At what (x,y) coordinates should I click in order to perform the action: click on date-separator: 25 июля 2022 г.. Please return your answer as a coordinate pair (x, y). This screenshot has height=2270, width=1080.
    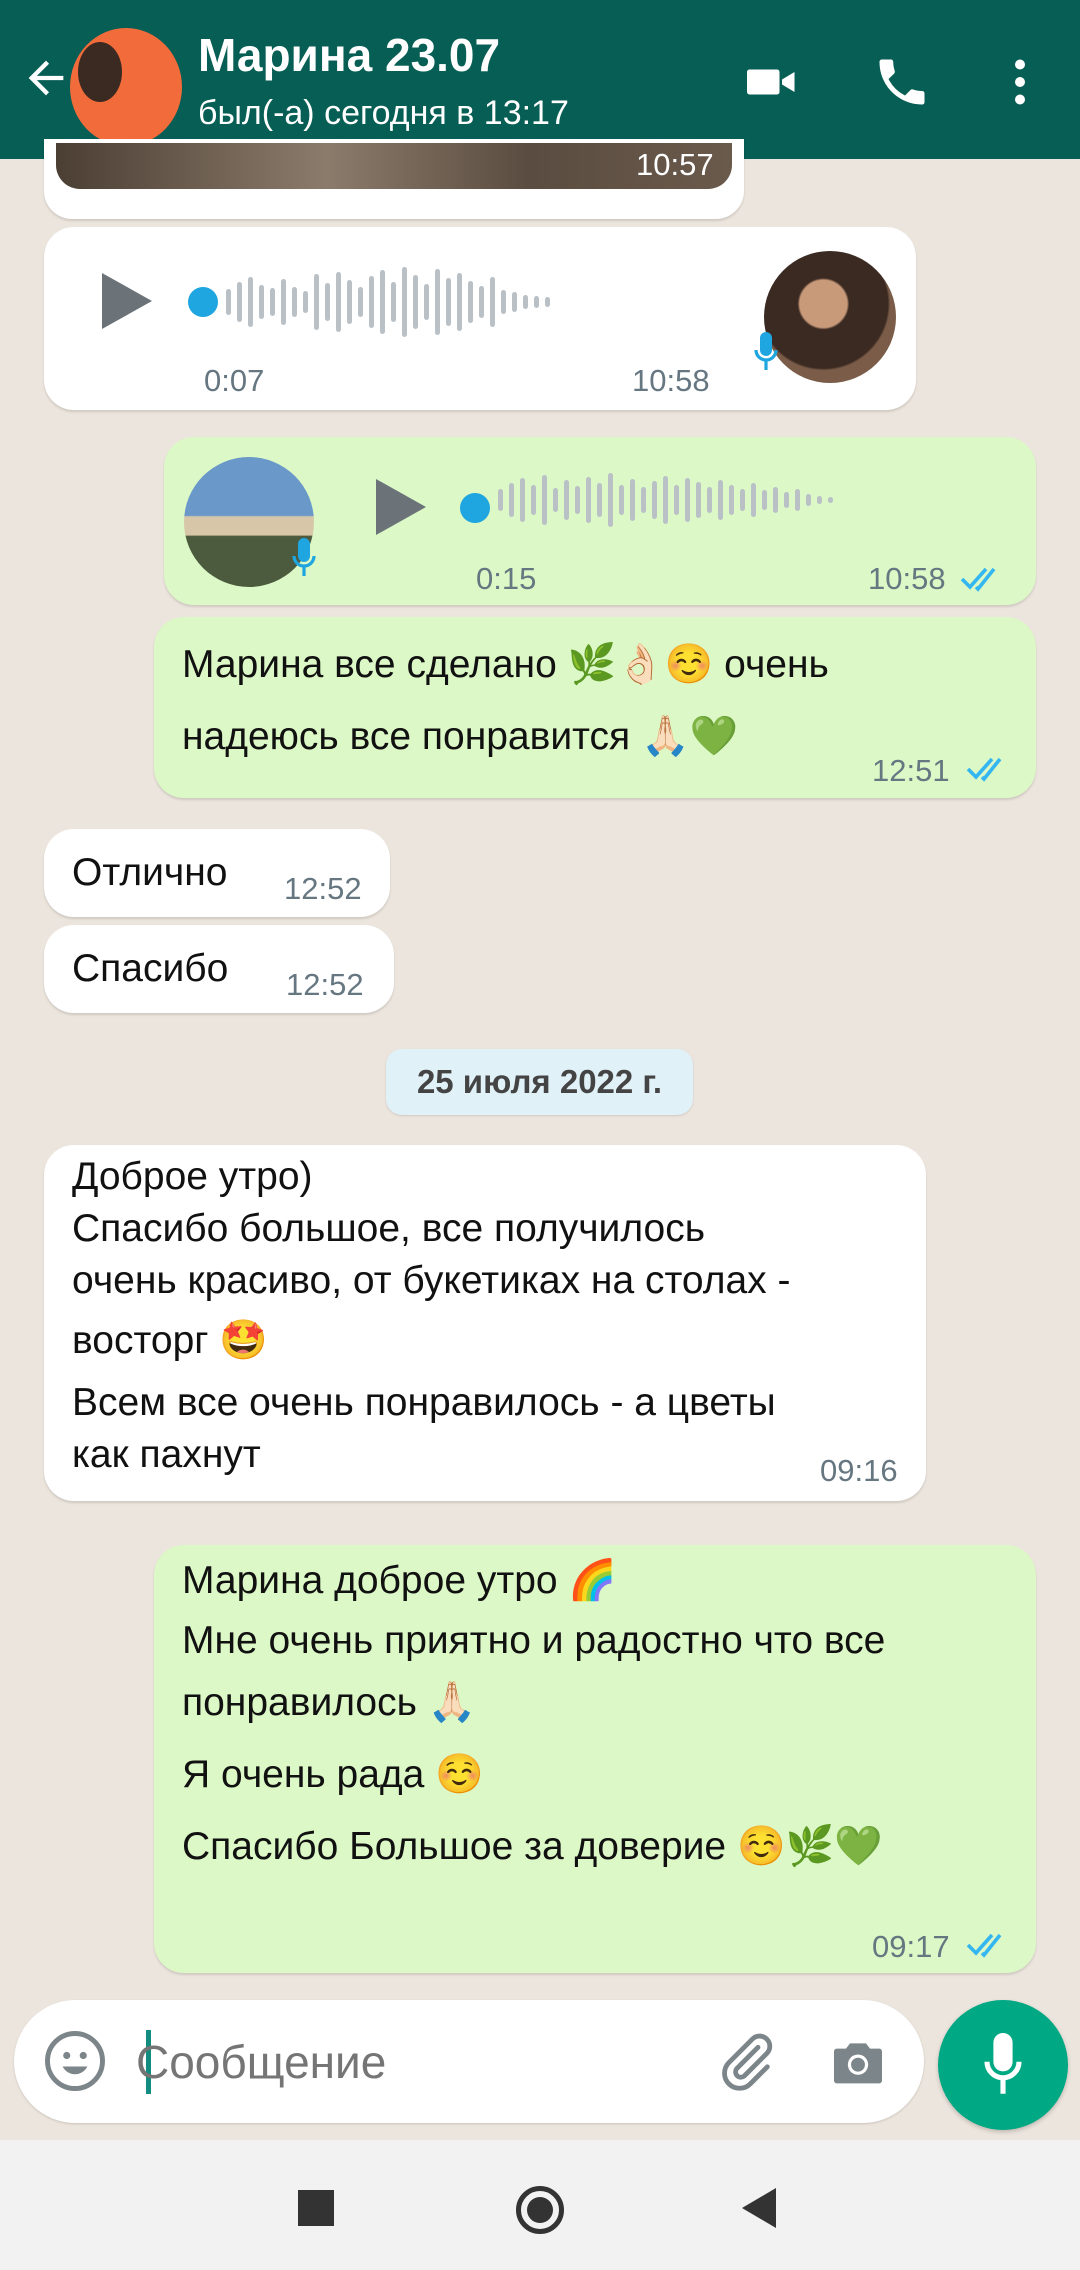
    Looking at the image, I should click on (539, 1082).